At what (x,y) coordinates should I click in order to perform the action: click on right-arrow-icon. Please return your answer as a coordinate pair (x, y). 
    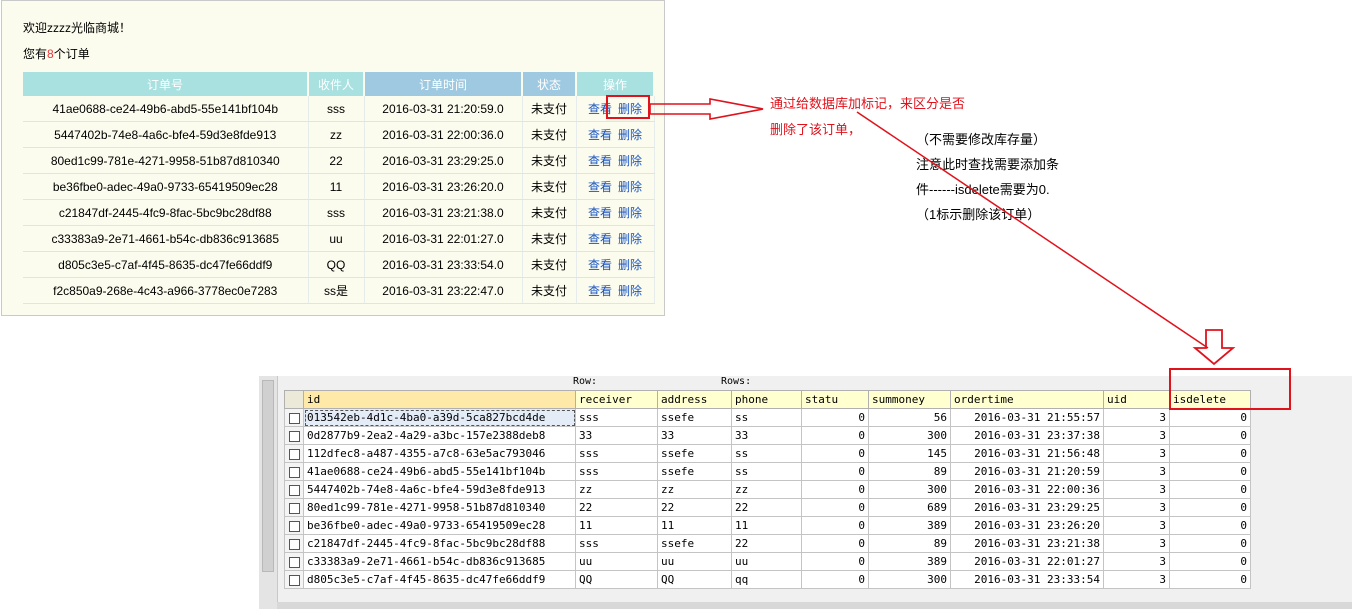
    Looking at the image, I should click on (706, 109).